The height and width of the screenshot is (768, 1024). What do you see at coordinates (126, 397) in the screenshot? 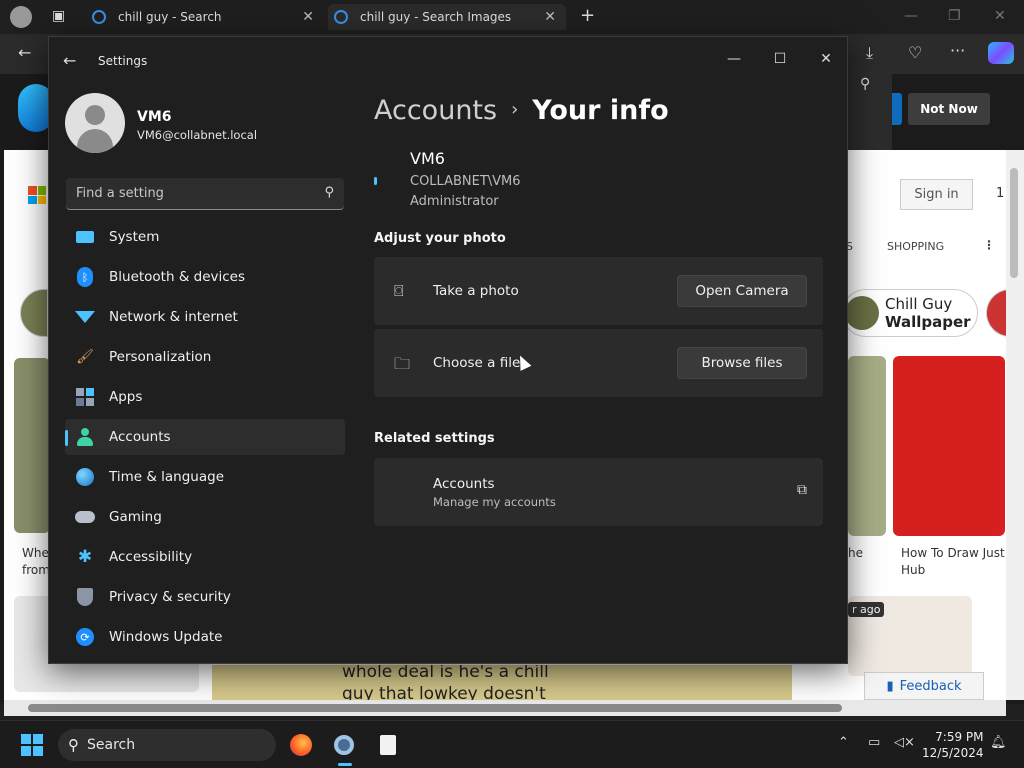
I see `nav-label: Apps` at bounding box center [126, 397].